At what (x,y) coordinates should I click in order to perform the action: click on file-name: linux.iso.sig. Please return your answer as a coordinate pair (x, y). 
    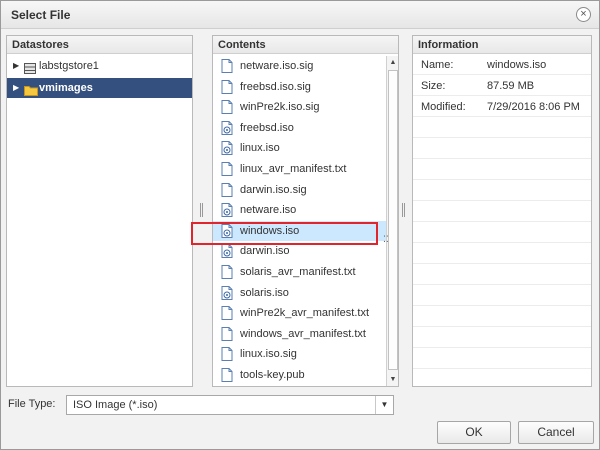
    Looking at the image, I should click on (268, 354).